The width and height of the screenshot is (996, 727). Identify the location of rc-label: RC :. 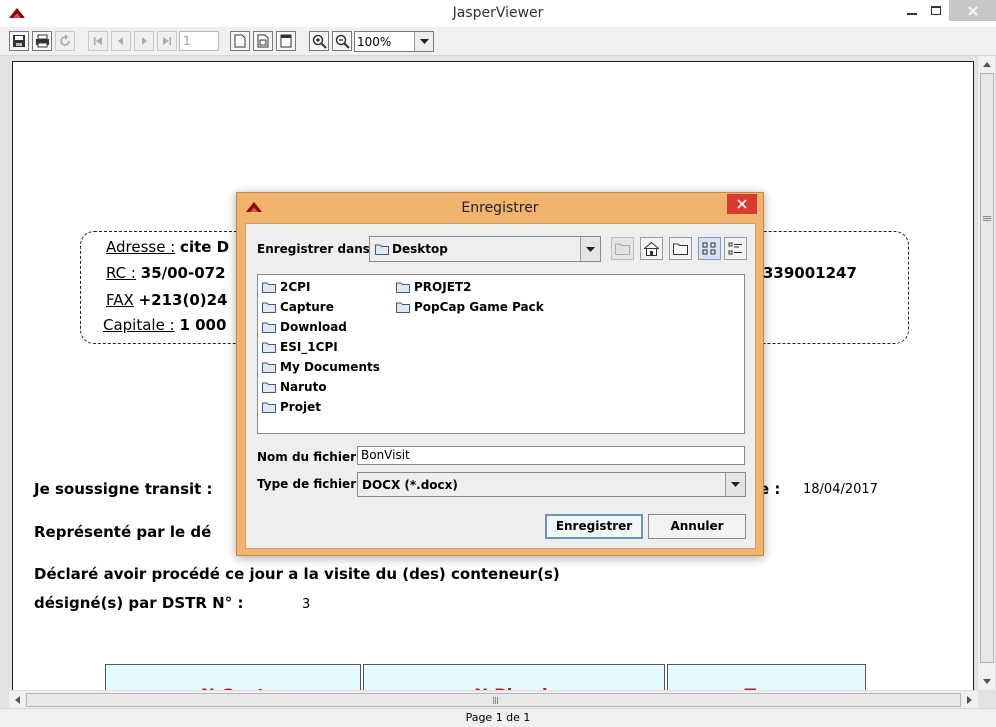
(121, 273).